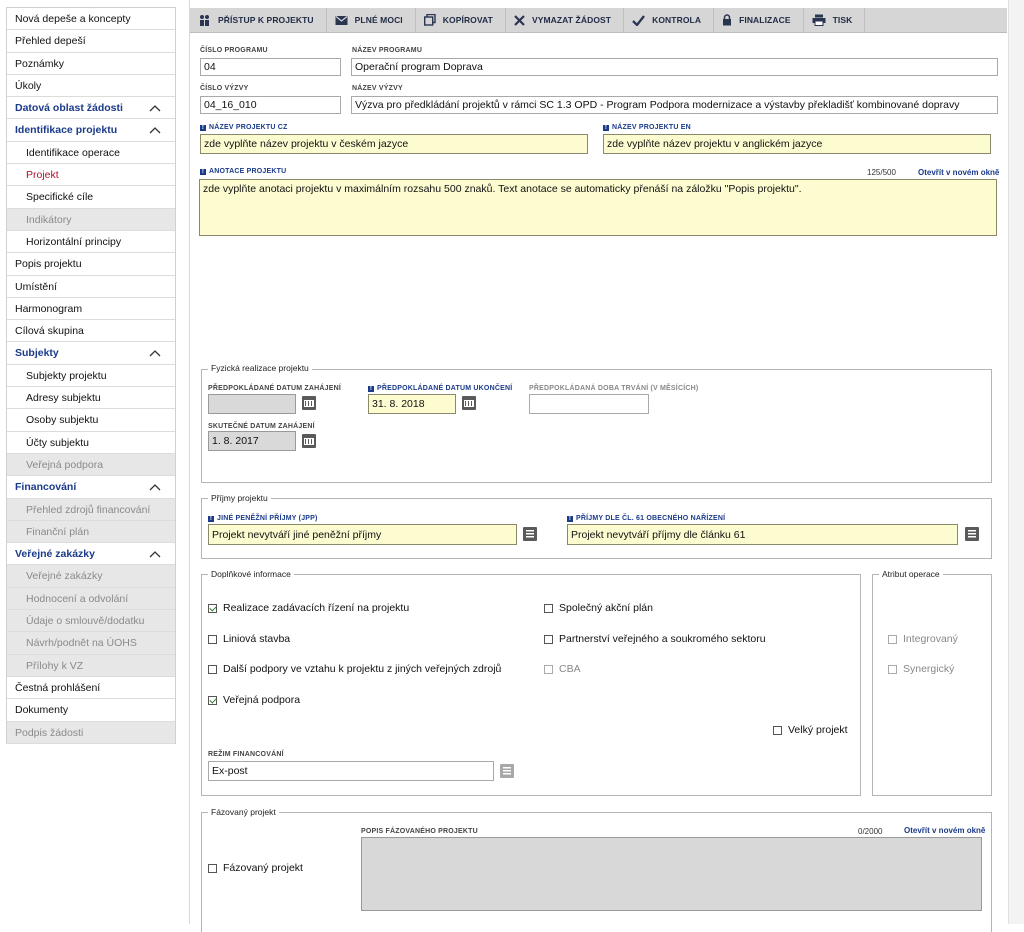 The width and height of the screenshot is (1024, 932). What do you see at coordinates (91, 443) in the screenshot?
I see `sidebar-item-19: Účty subjektu` at bounding box center [91, 443].